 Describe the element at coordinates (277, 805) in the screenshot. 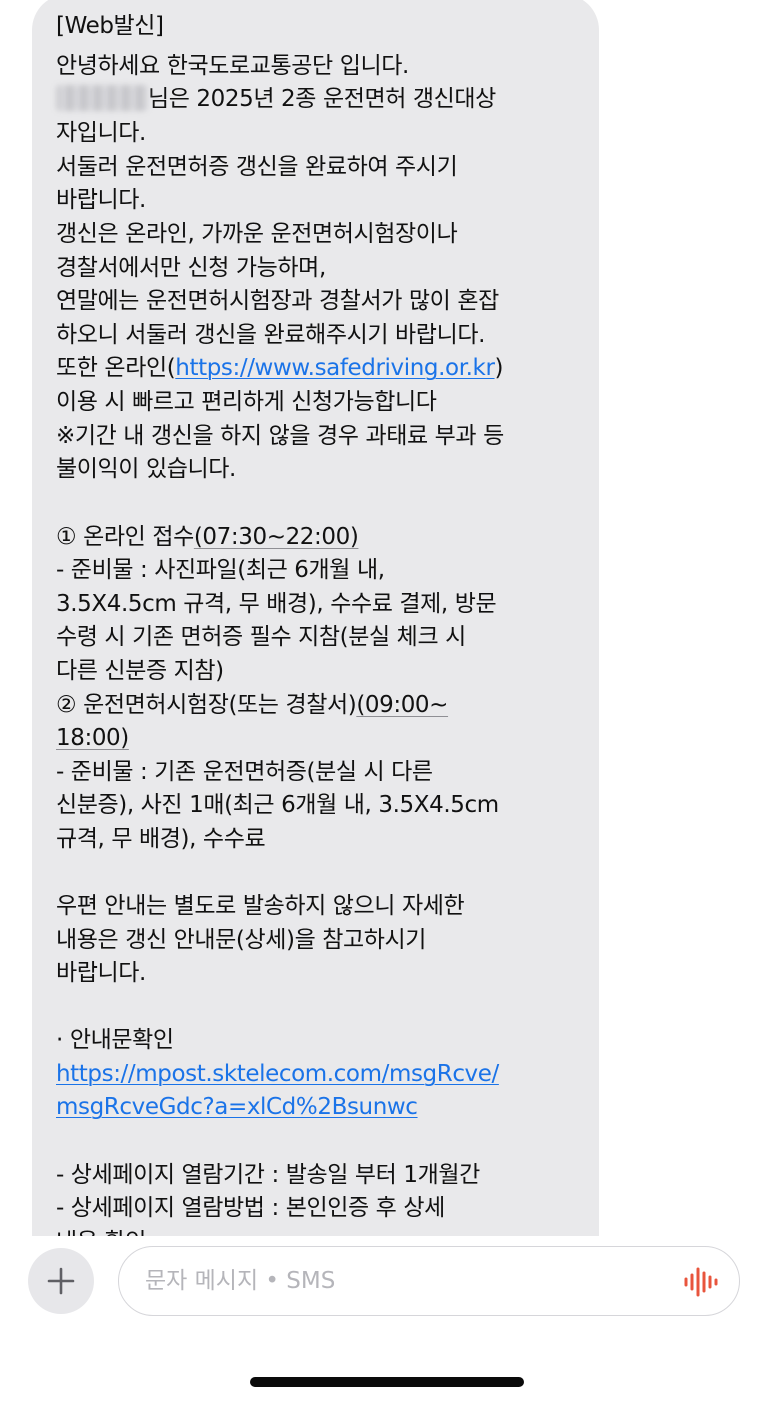

I see `message-line: 신분증), 사진 1매(최근 6개월 내, 3.5X4.5cm` at that location.